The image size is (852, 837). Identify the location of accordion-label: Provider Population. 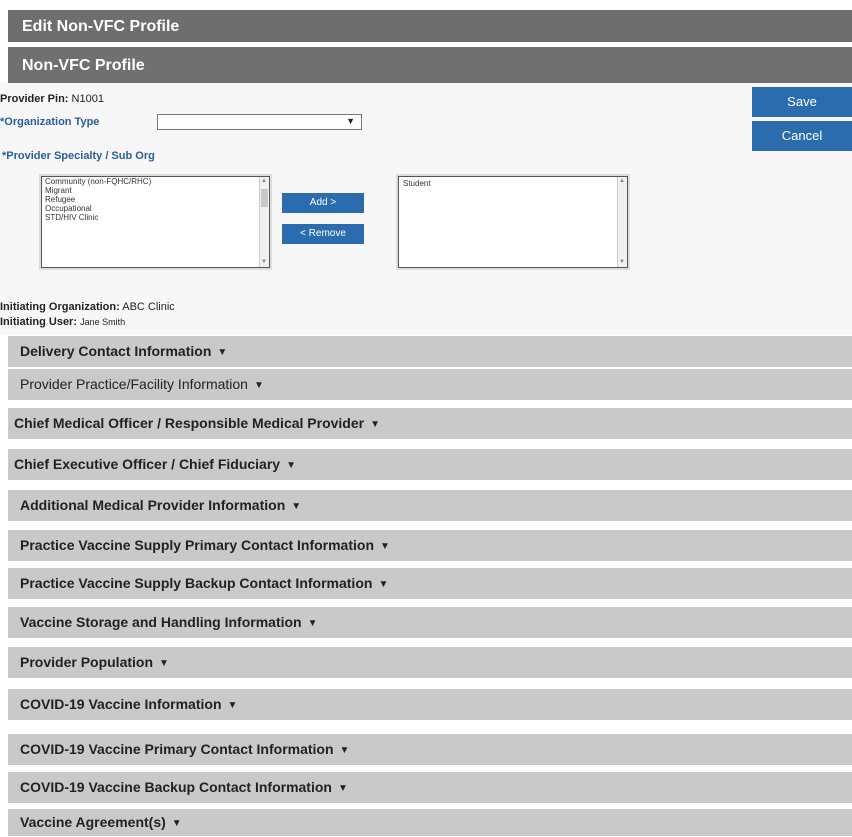
(87, 662).